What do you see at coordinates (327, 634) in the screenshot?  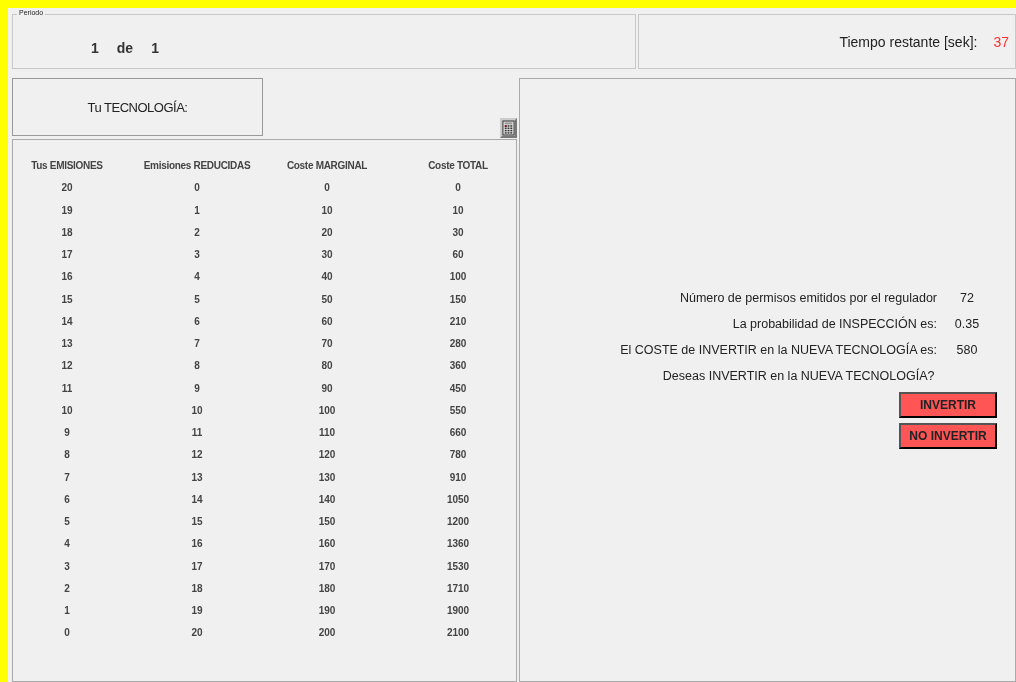 I see `table-cell-text: 200` at bounding box center [327, 634].